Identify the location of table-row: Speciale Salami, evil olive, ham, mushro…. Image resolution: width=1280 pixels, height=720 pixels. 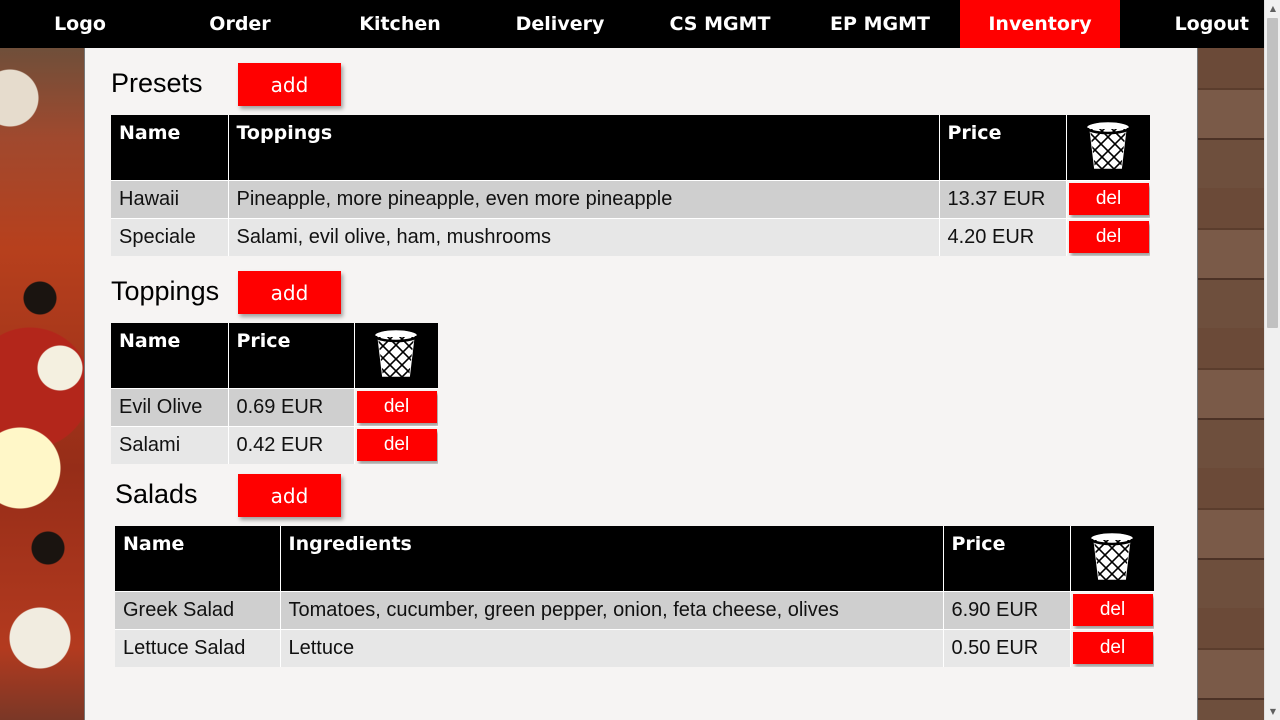
(630, 236).